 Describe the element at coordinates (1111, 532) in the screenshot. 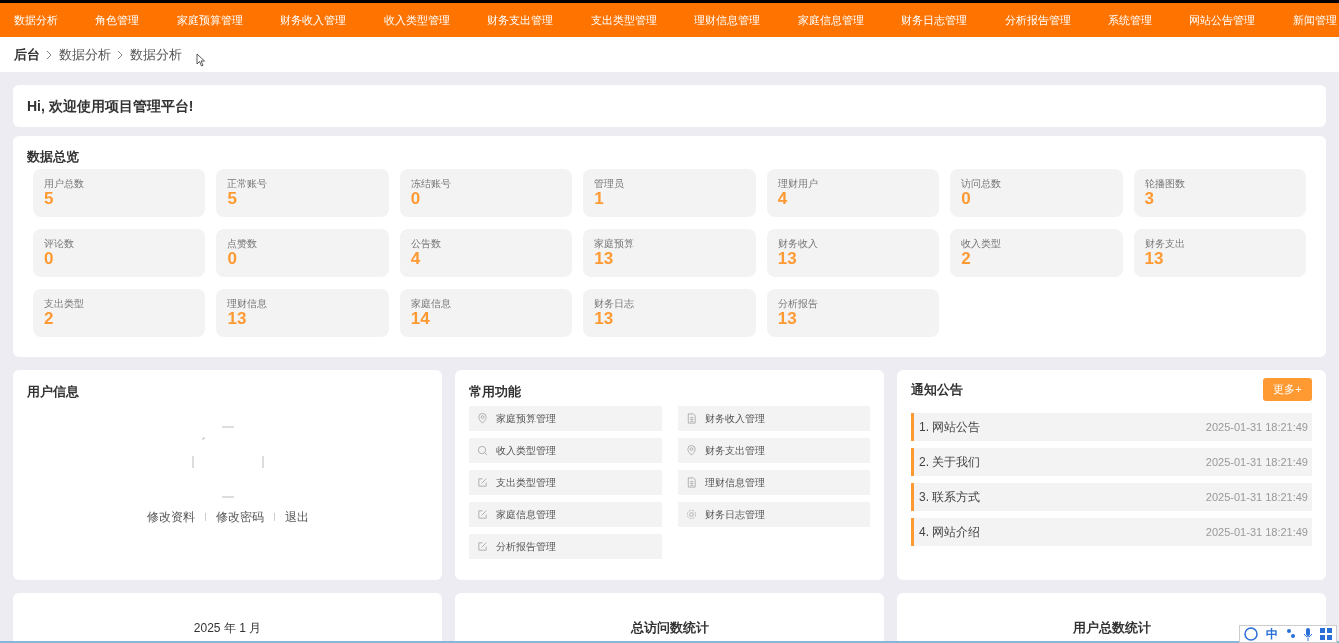

I see `notice-item: 4. 网站介绍 2025-01-31 18:21:49` at that location.